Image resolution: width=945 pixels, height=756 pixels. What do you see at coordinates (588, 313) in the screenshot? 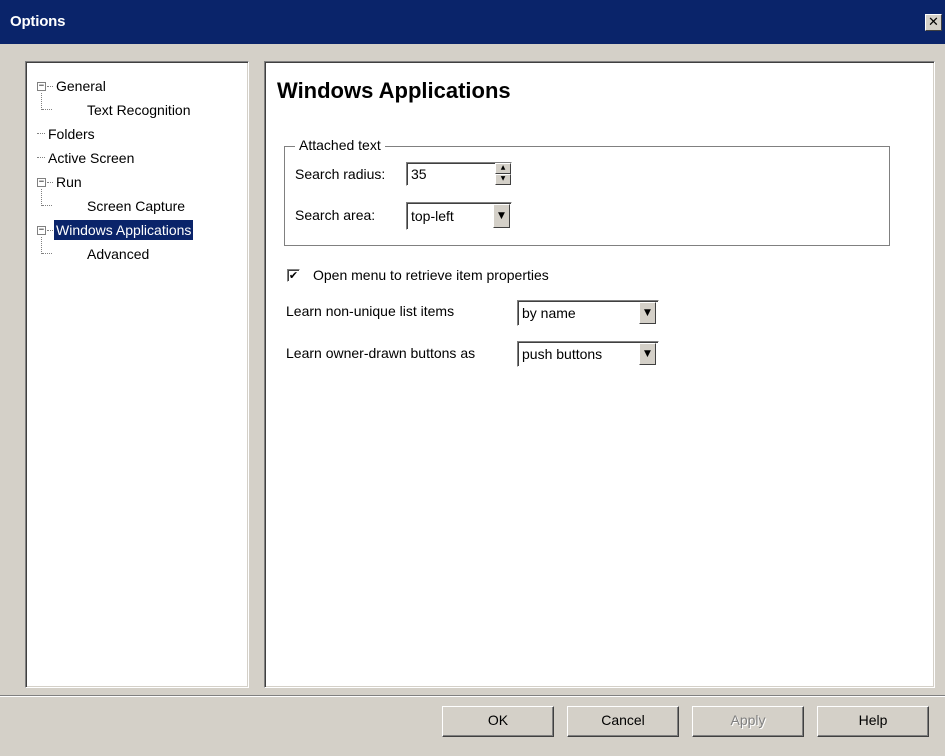
I see `non-unique-select: by name` at bounding box center [588, 313].